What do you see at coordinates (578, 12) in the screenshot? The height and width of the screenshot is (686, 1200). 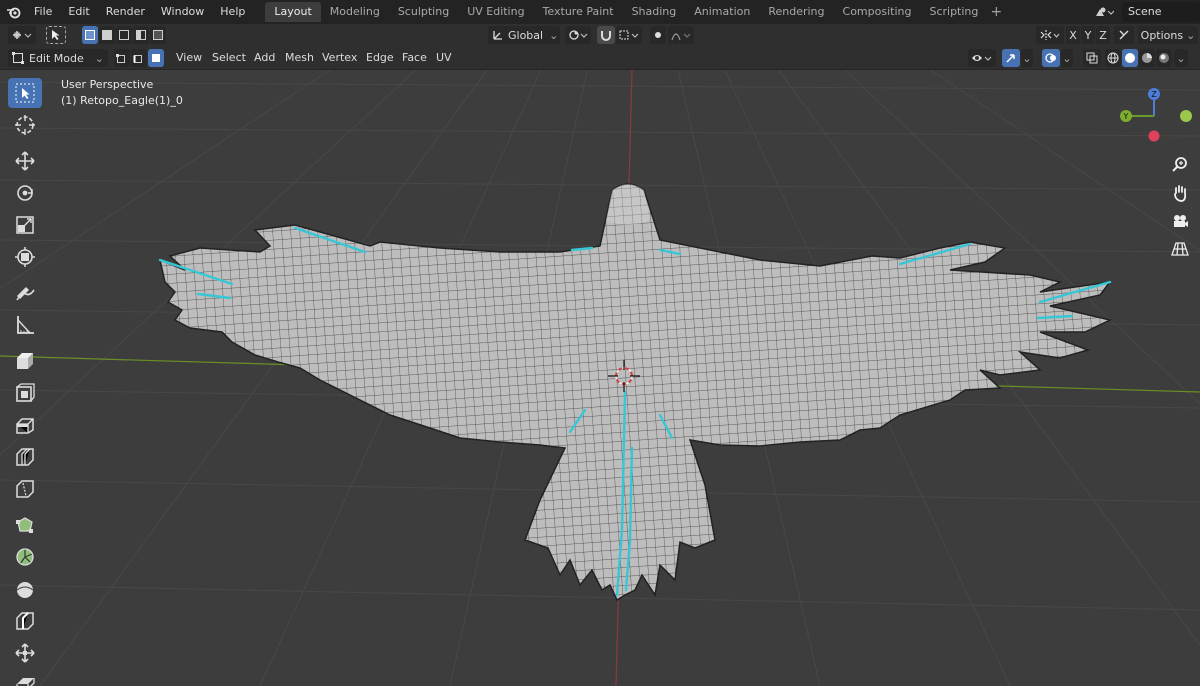 I see `tab-texture-paint: Texture Paint` at bounding box center [578, 12].